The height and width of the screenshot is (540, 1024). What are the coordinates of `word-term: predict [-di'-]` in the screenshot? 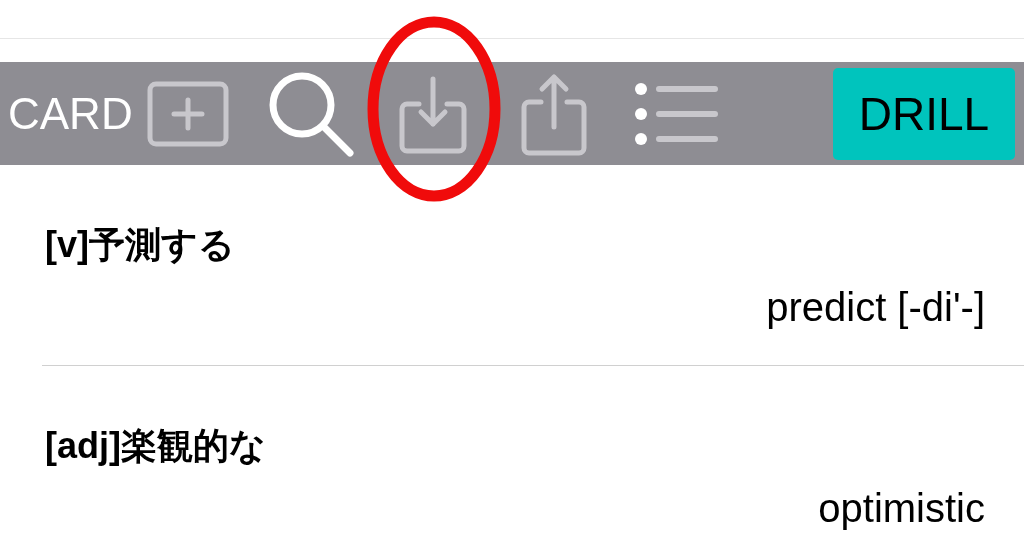 It's located at (875, 307).